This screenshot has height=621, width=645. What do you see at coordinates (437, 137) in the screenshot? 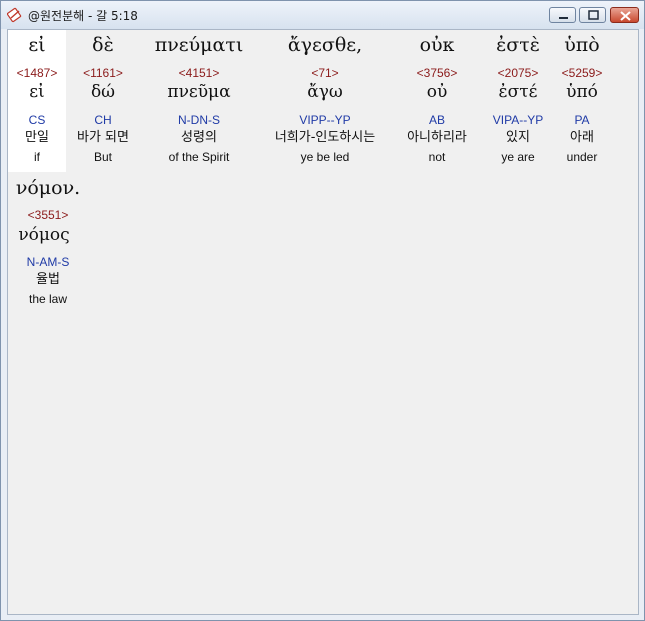
I see `word-korean: 아니하리라` at bounding box center [437, 137].